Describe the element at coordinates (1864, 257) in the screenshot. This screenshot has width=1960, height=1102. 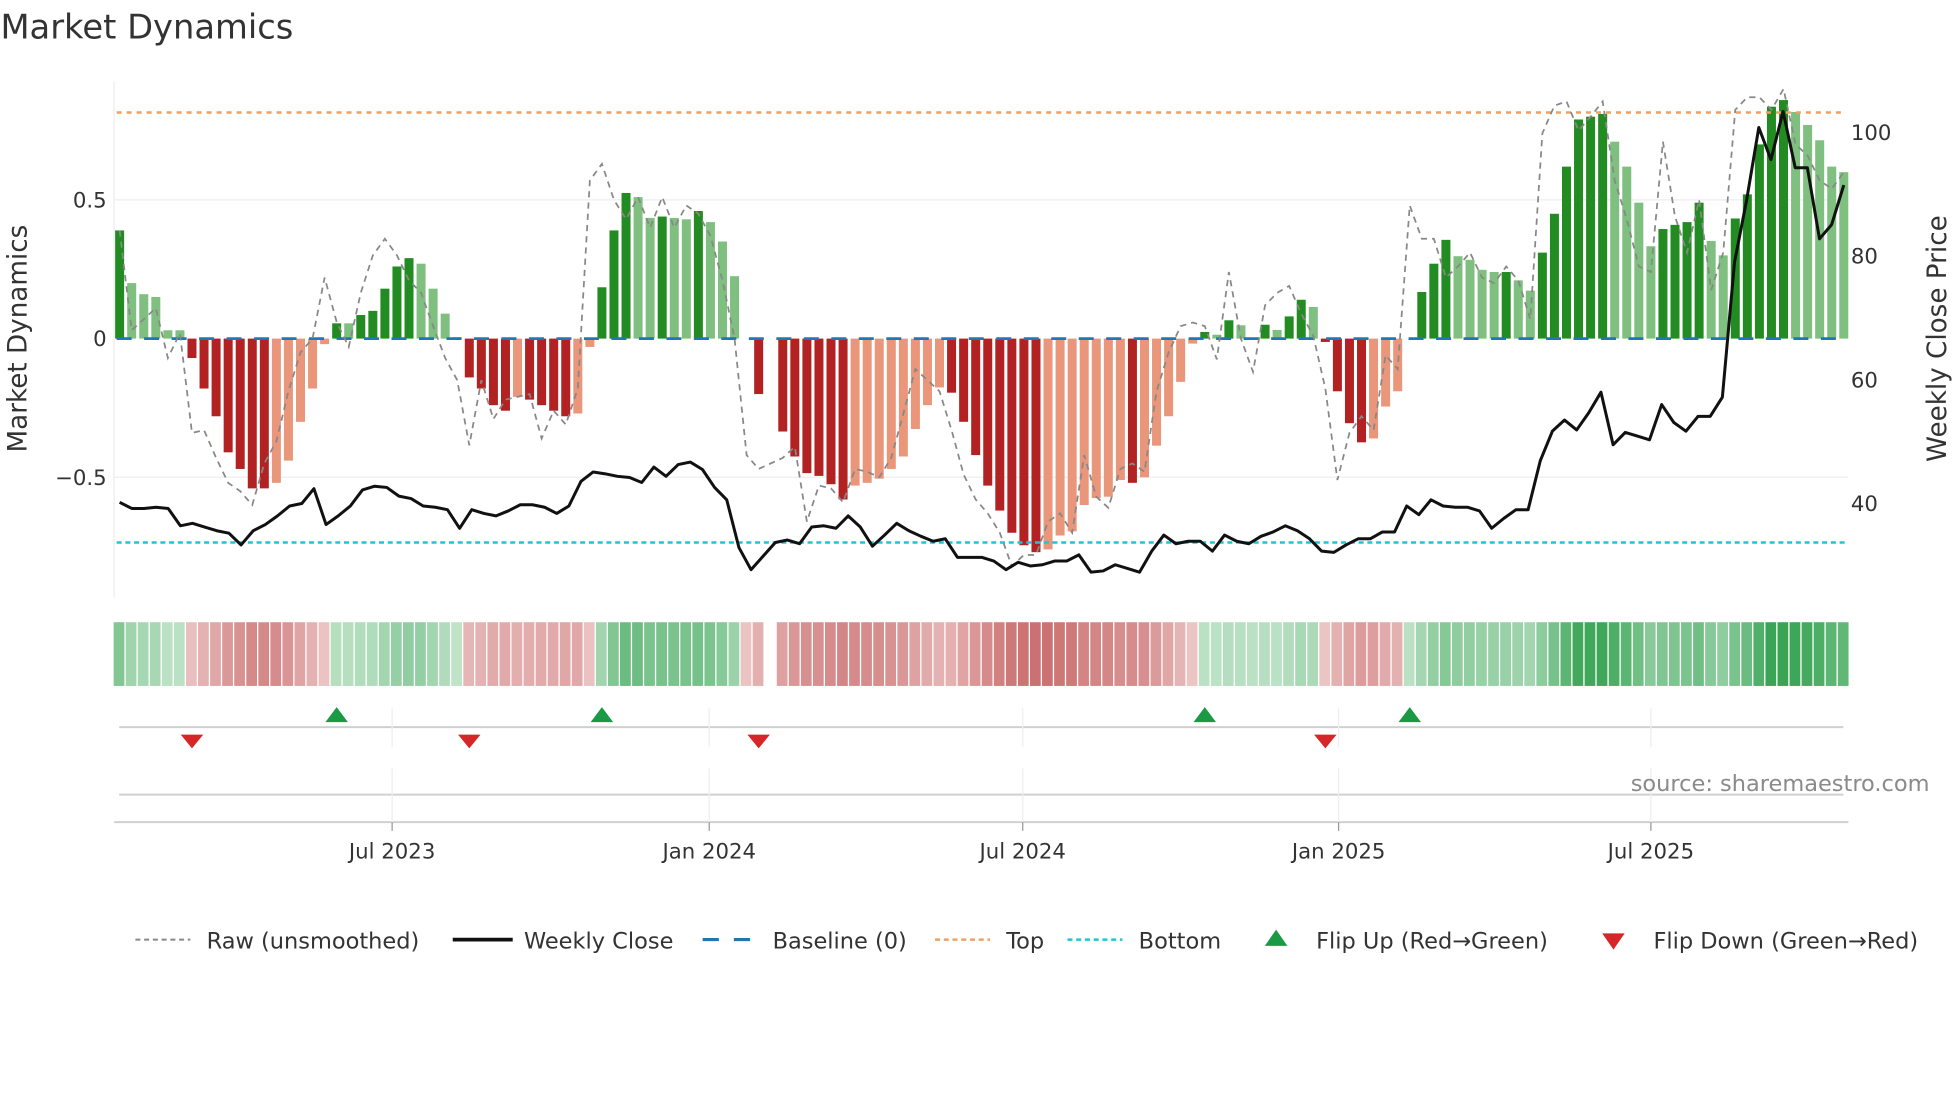
I see `y2-tick-label: 80` at that location.